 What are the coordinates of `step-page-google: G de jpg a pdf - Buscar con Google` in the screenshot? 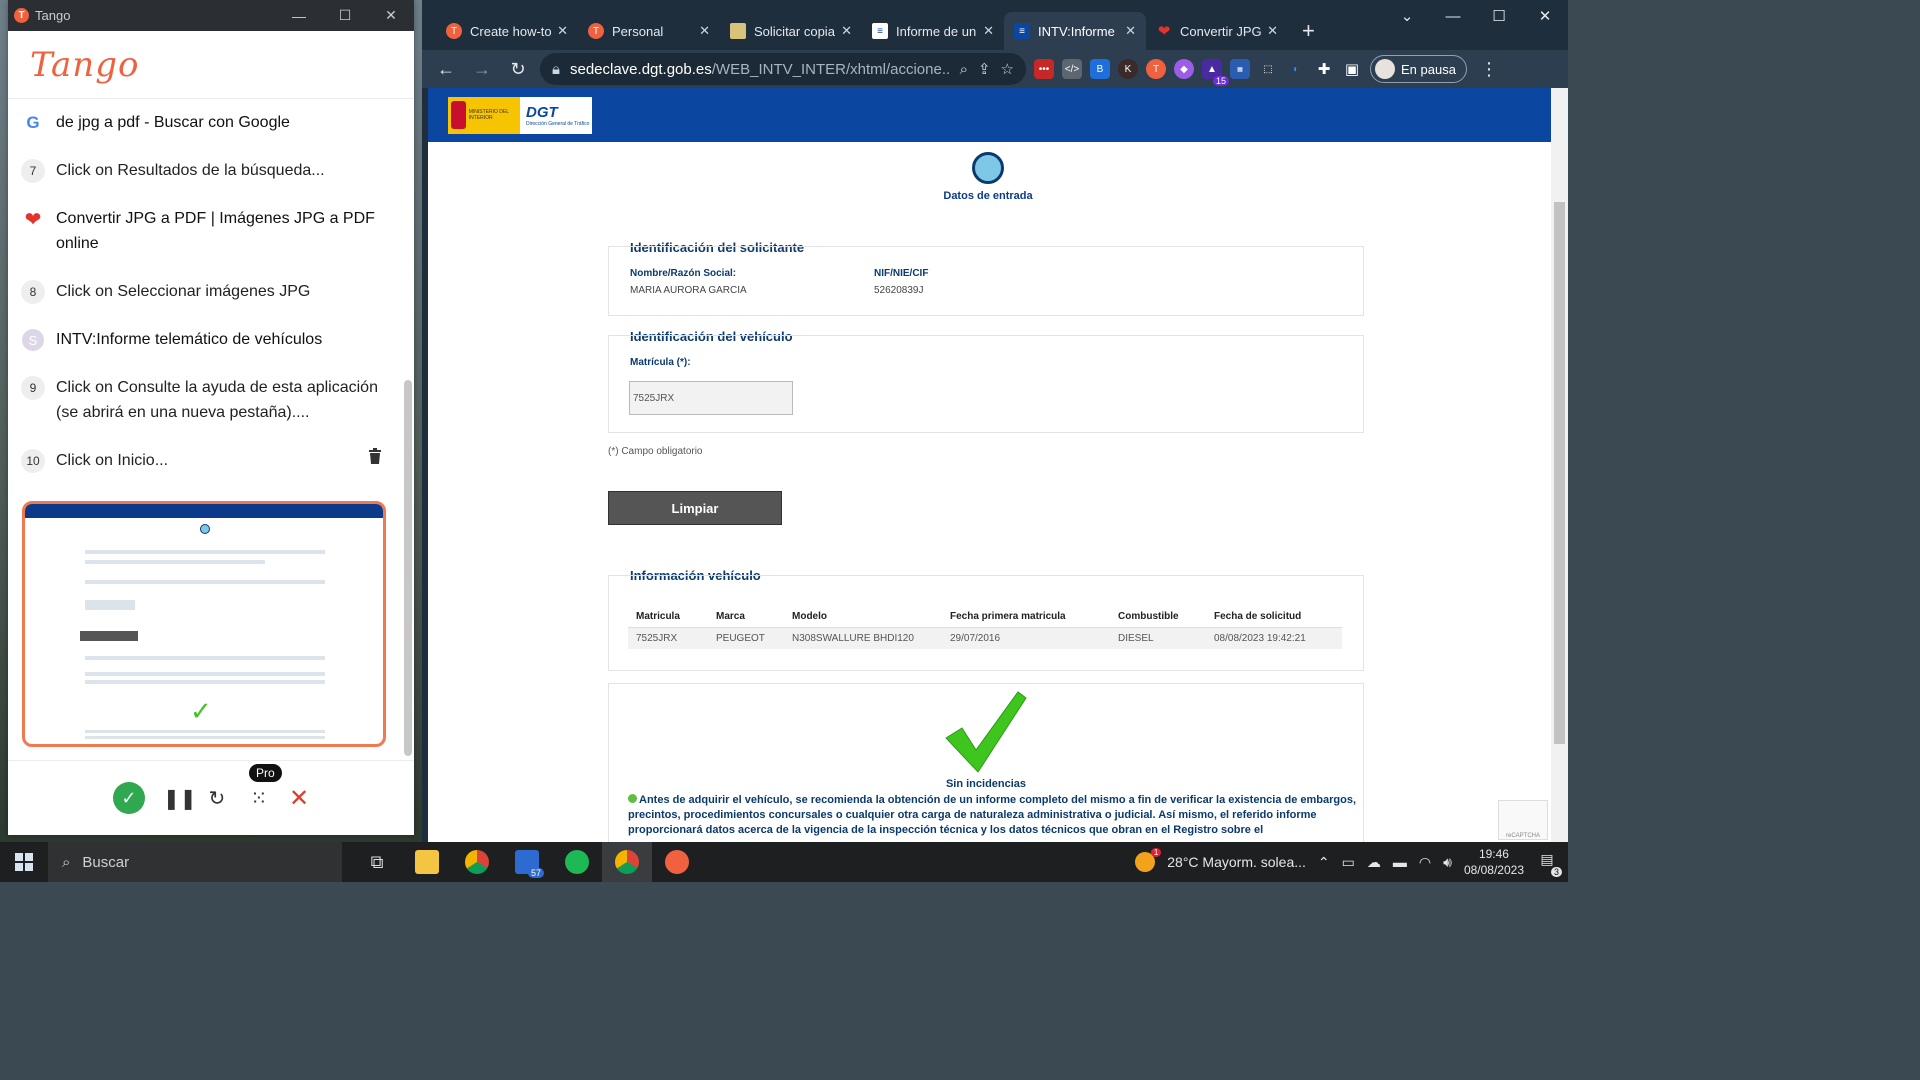 It's located at (205, 124).